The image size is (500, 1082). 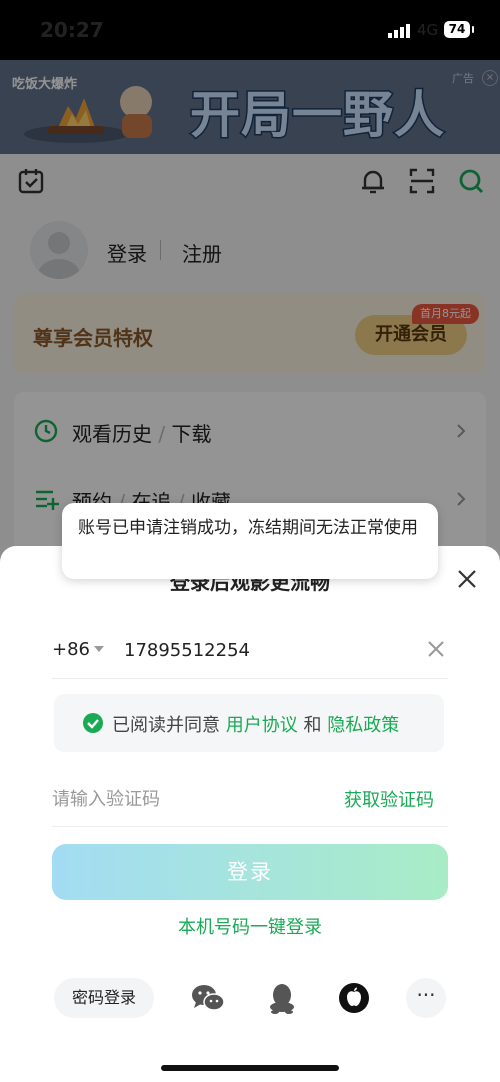 I want to click on network-type: 4G, so click(x=428, y=30).